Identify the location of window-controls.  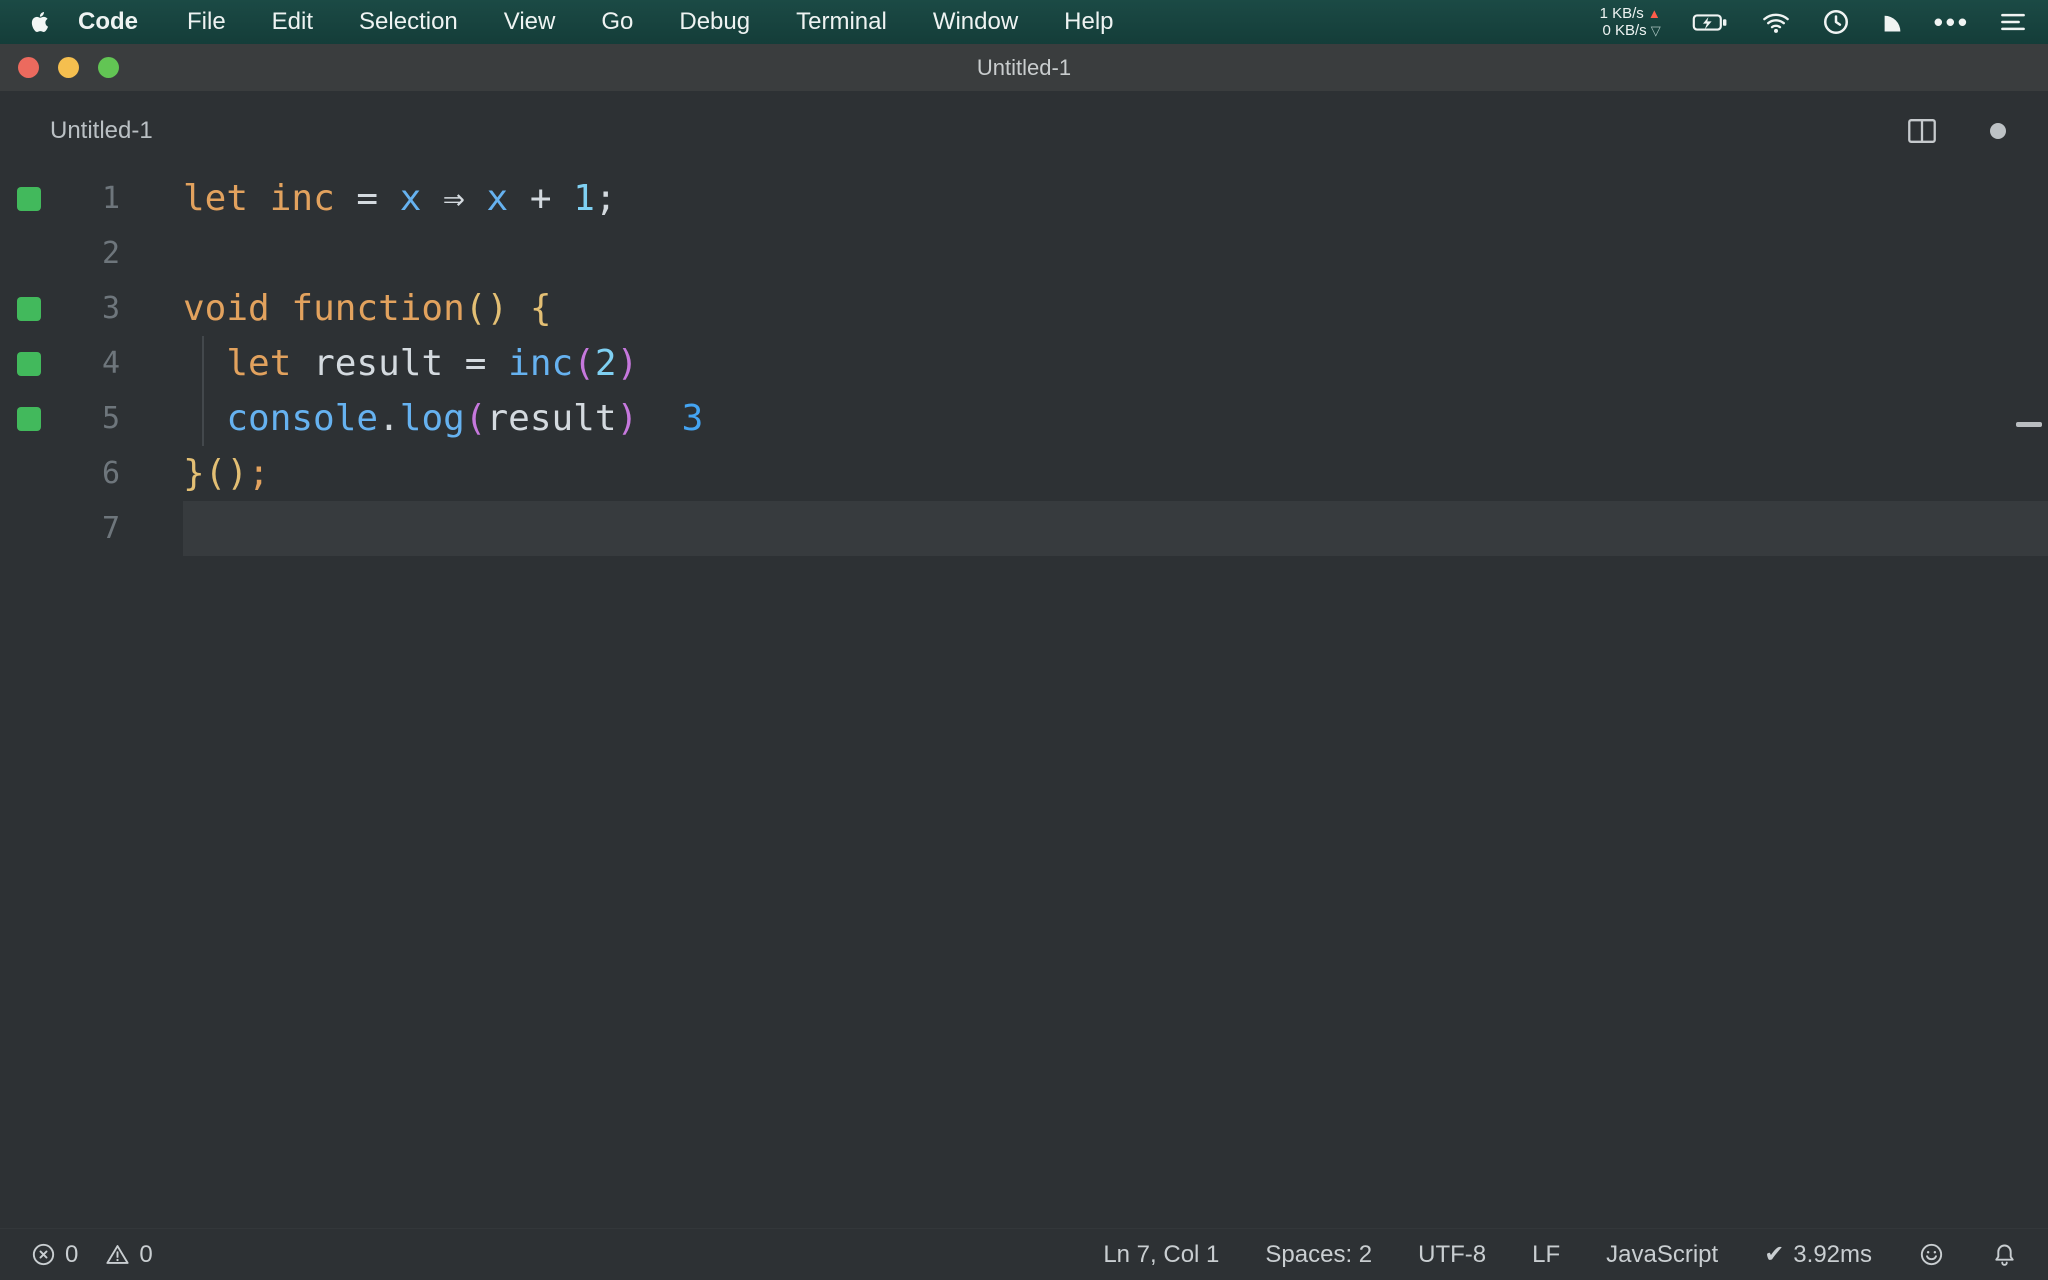
(59, 67).